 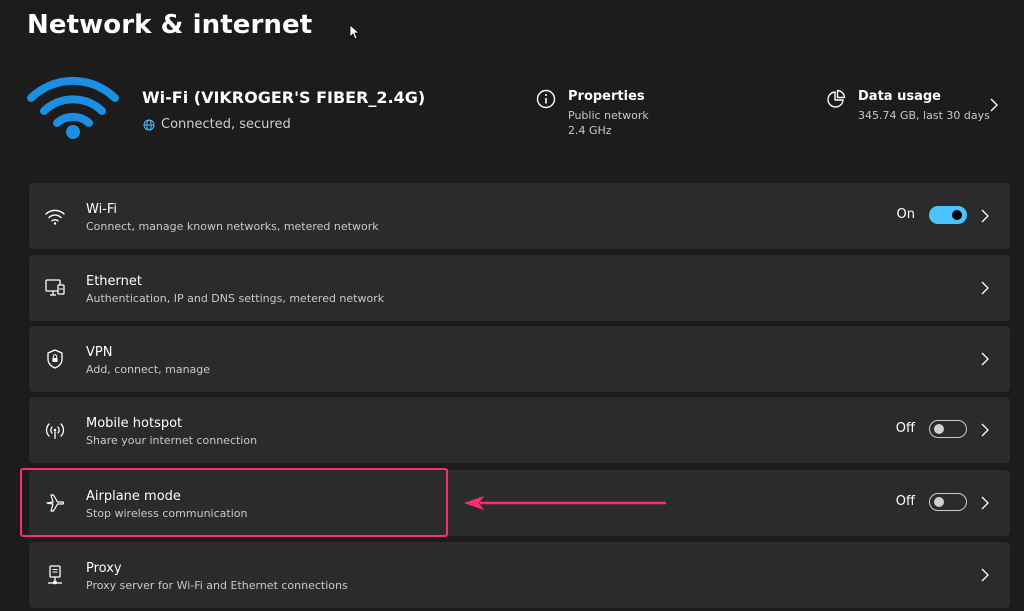 What do you see at coordinates (546, 99) in the screenshot?
I see `info-icon` at bounding box center [546, 99].